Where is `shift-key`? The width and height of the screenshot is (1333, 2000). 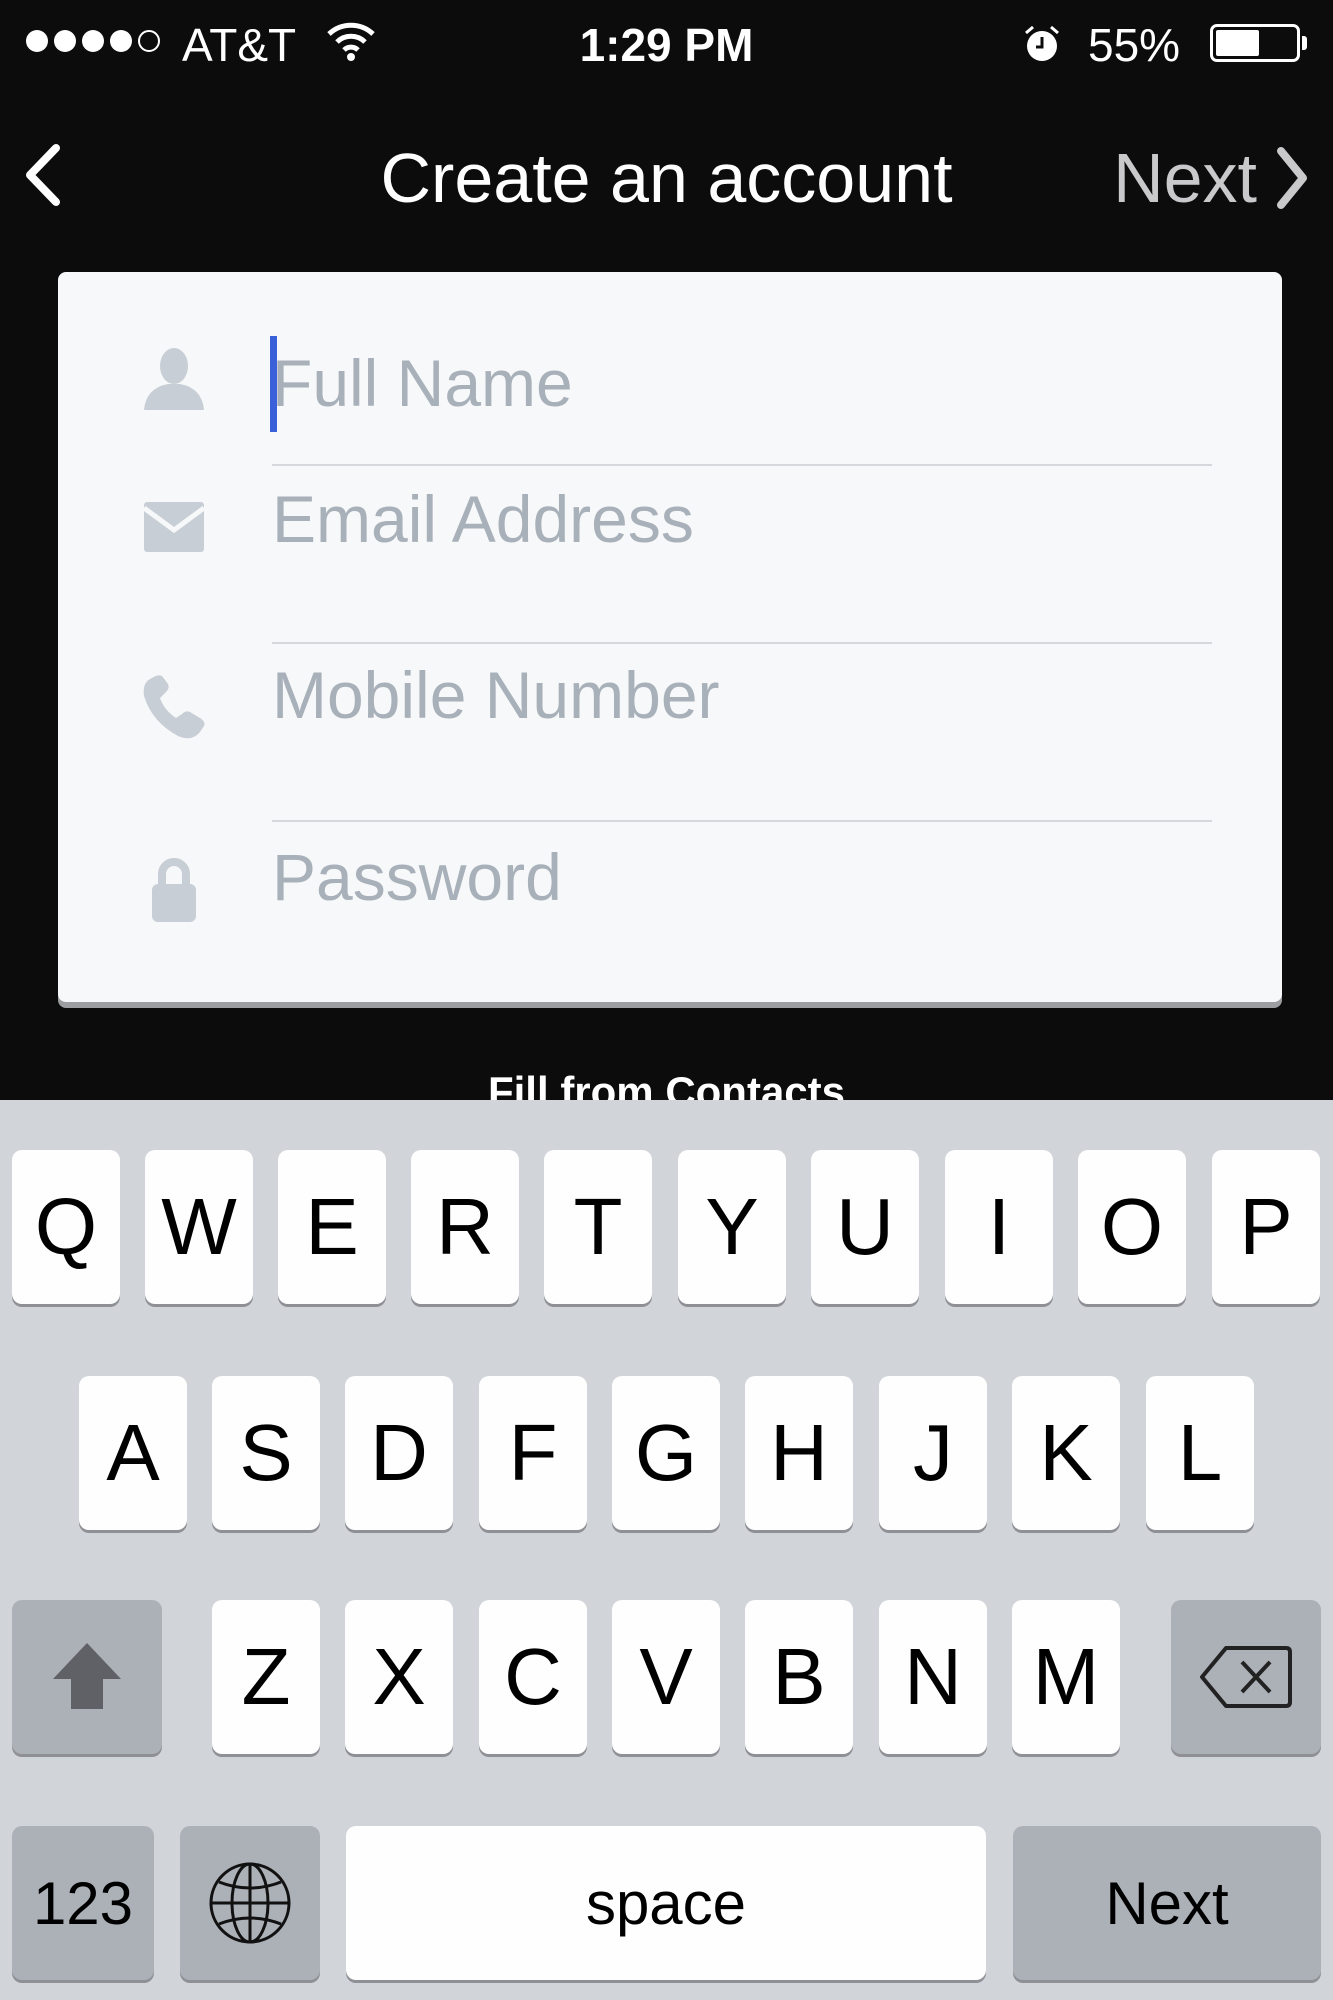 shift-key is located at coordinates (87, 1677).